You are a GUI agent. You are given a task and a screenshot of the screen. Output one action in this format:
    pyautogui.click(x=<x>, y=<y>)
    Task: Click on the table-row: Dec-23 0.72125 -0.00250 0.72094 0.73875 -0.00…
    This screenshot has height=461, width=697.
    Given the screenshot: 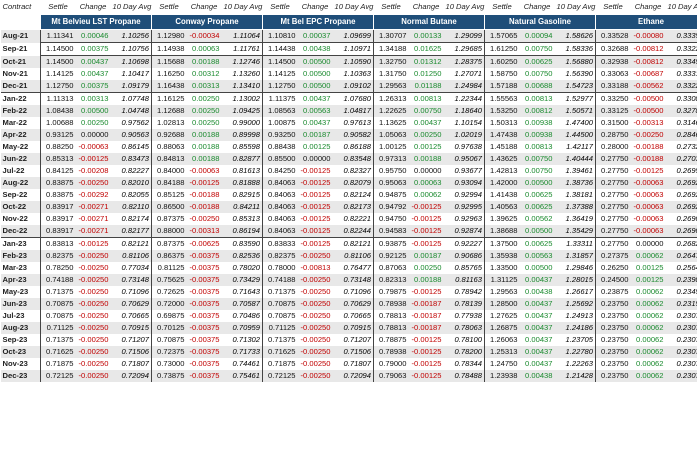 What is the action you would take?
    pyautogui.click(x=348, y=376)
    